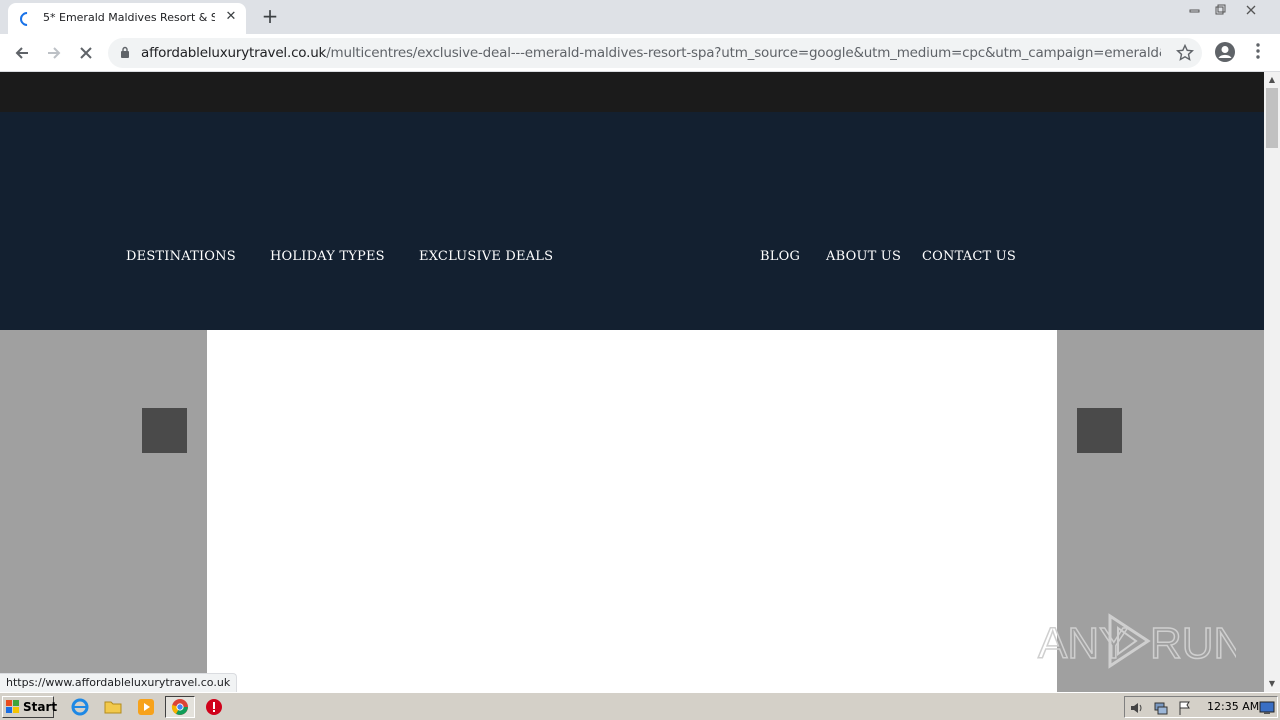  Describe the element at coordinates (1137, 708) in the screenshot. I see `volume-icon` at that location.